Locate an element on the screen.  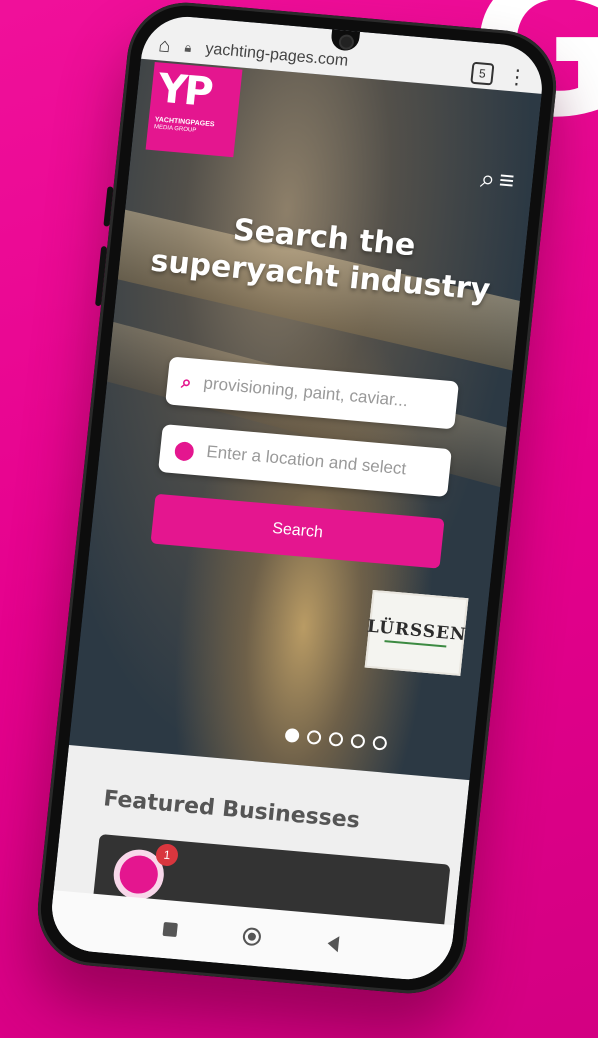
keyword-search-input is located at coordinates (323, 394).